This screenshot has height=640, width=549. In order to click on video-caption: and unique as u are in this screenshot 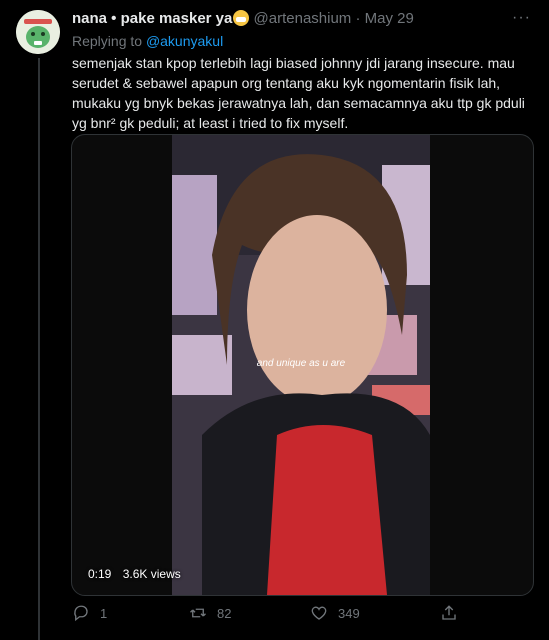, I will do `click(301, 363)`.